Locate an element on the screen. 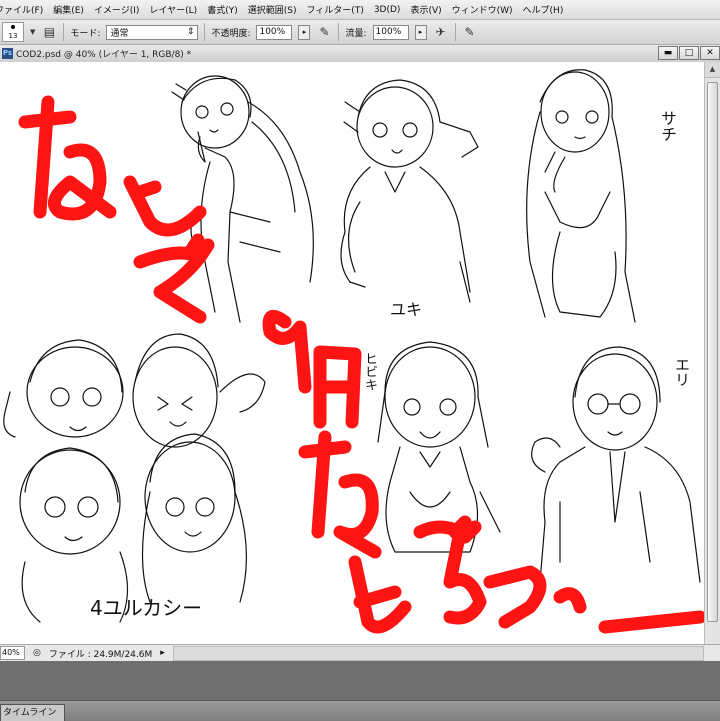 The height and width of the screenshot is (721, 720). tab-timeline: タイムライン is located at coordinates (33, 712).